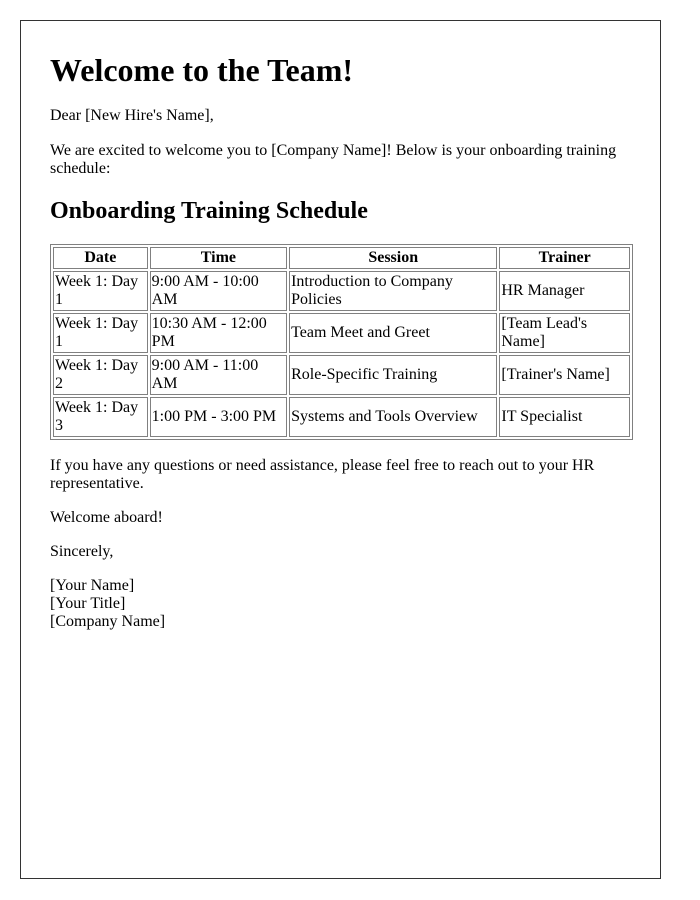 The height and width of the screenshot is (900, 700). What do you see at coordinates (564, 417) in the screenshot?
I see `cell-trainer: IT Specialist` at bounding box center [564, 417].